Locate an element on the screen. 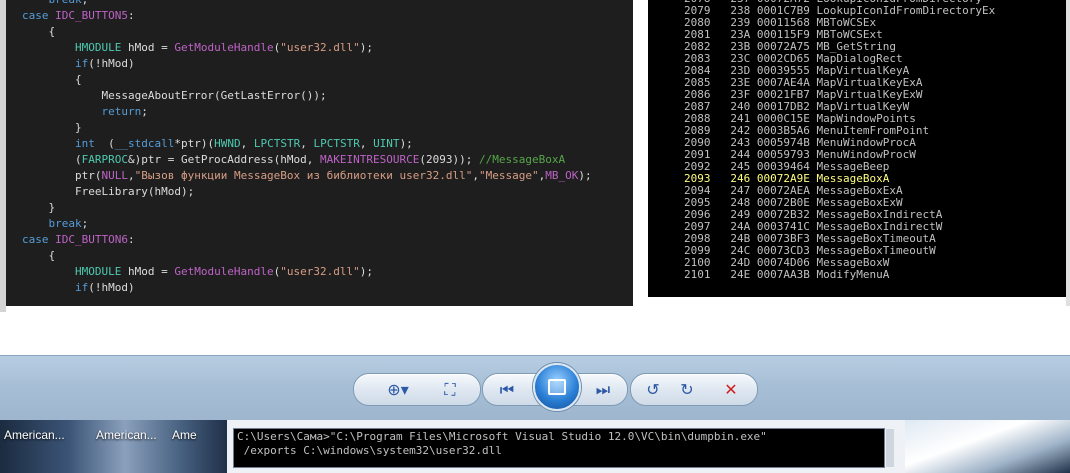 The height and width of the screenshot is (473, 1070). code-token: (2093)); is located at coordinates (449, 159).